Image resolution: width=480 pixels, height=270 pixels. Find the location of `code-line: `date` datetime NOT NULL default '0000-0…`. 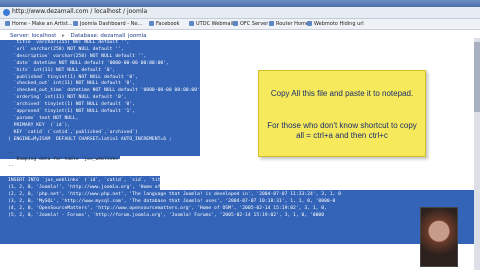

code-line: `date` datetime NOT NULL default '0000-0… is located at coordinates (88, 63).